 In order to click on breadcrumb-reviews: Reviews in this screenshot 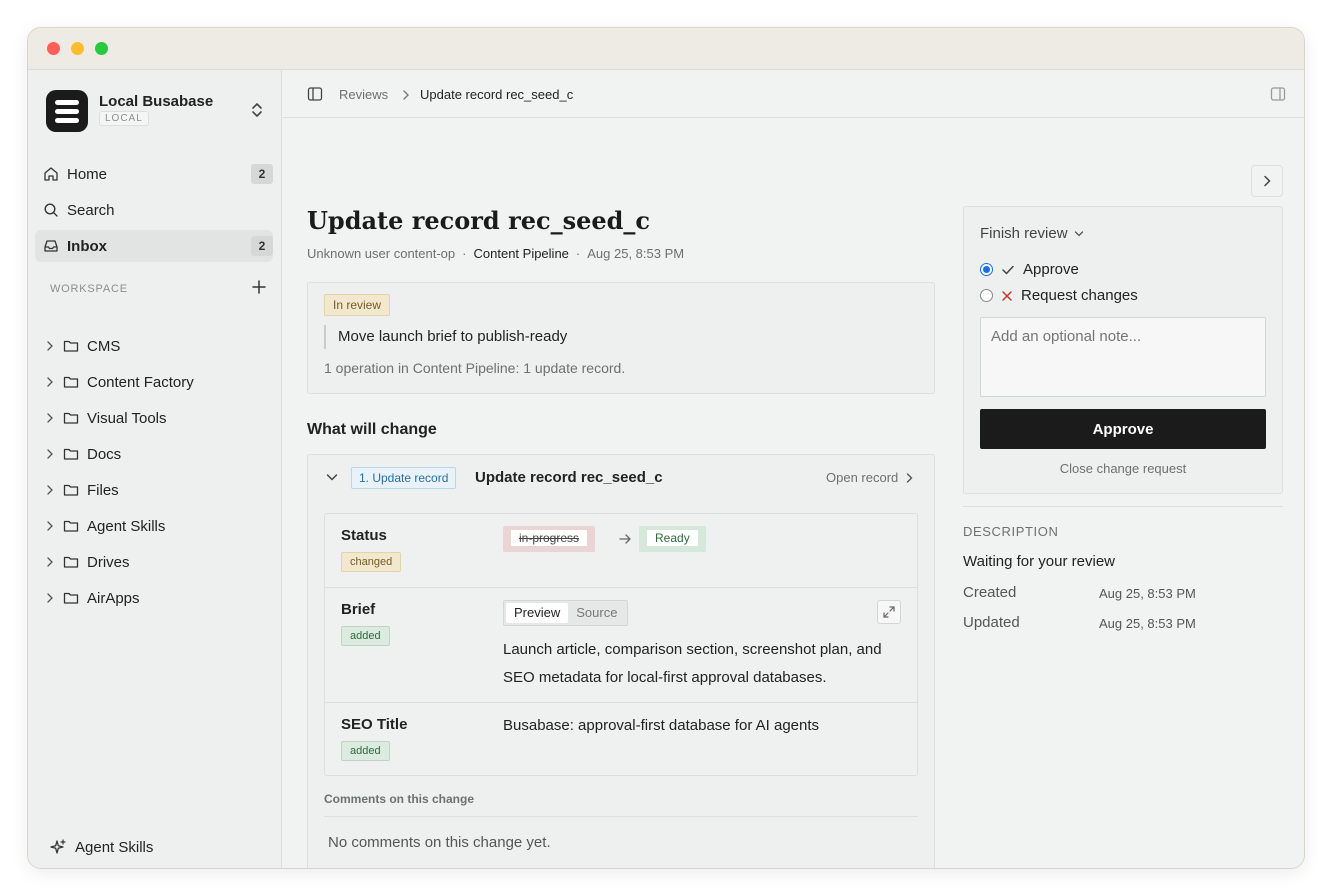, I will do `click(363, 94)`.